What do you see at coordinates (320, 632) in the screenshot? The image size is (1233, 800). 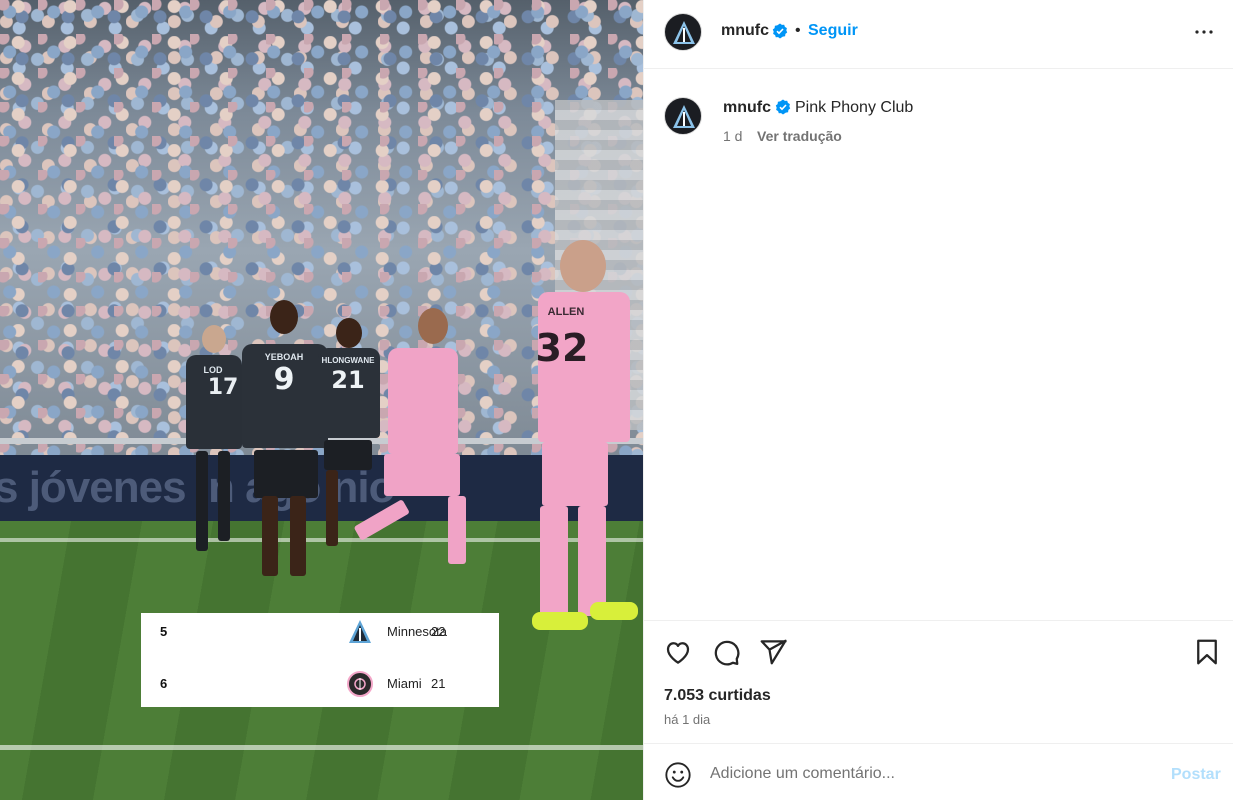 I see `standings-row: 5 Minnesota 22` at bounding box center [320, 632].